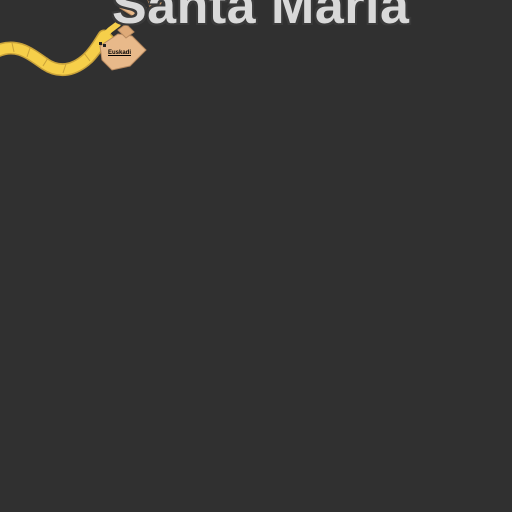 This screenshot has width=512, height=512. What do you see at coordinates (81, 38) in the screenshot?
I see `map-features` at bounding box center [81, 38].